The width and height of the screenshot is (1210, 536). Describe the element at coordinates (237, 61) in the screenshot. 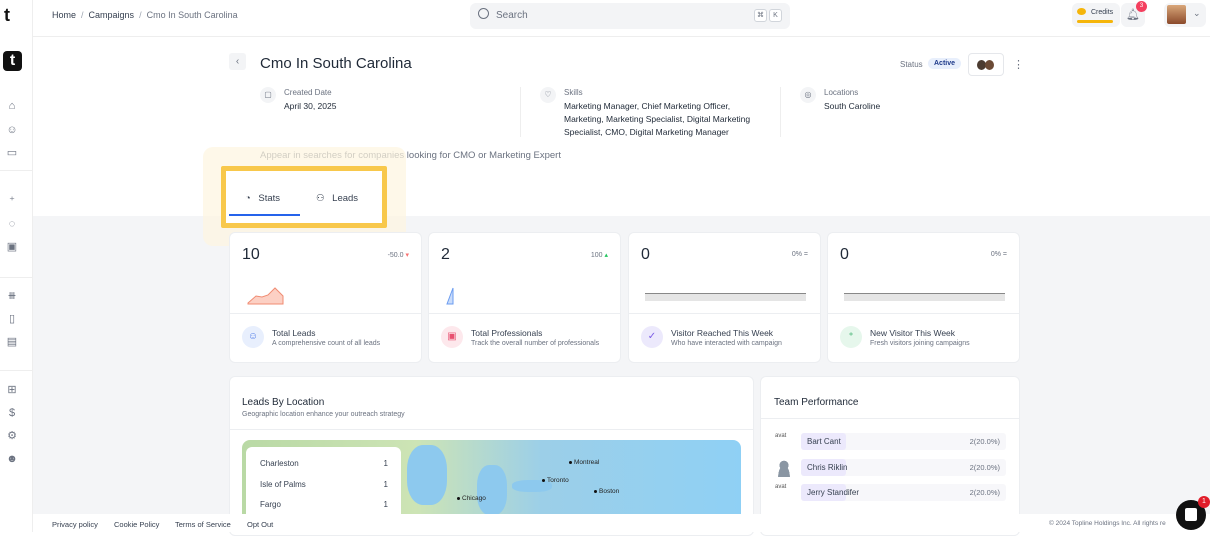

I see `back-button: ‹` at that location.